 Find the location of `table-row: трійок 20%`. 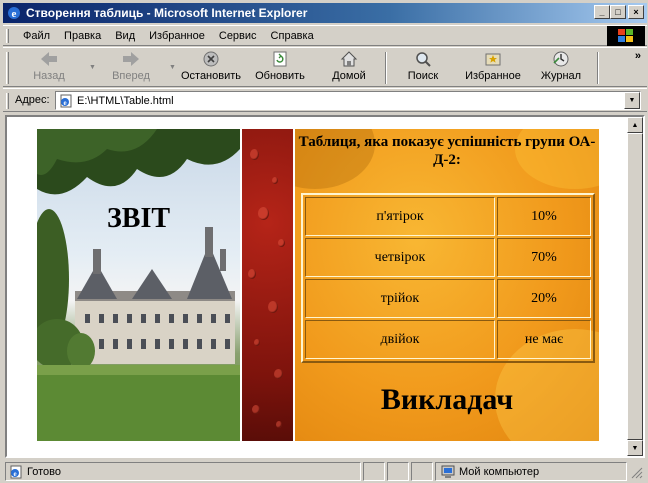

table-row: трійок 20% is located at coordinates (448, 298).